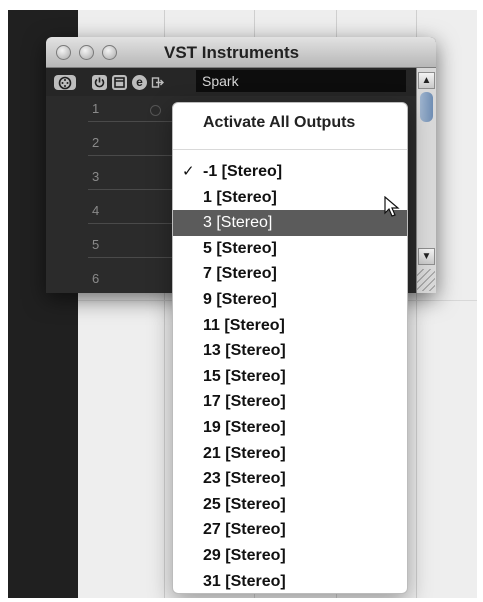 This screenshot has width=483, height=602. Describe the element at coordinates (244, 376) in the screenshot. I see `output-menu-item-label: 15 [Stereo]` at that location.